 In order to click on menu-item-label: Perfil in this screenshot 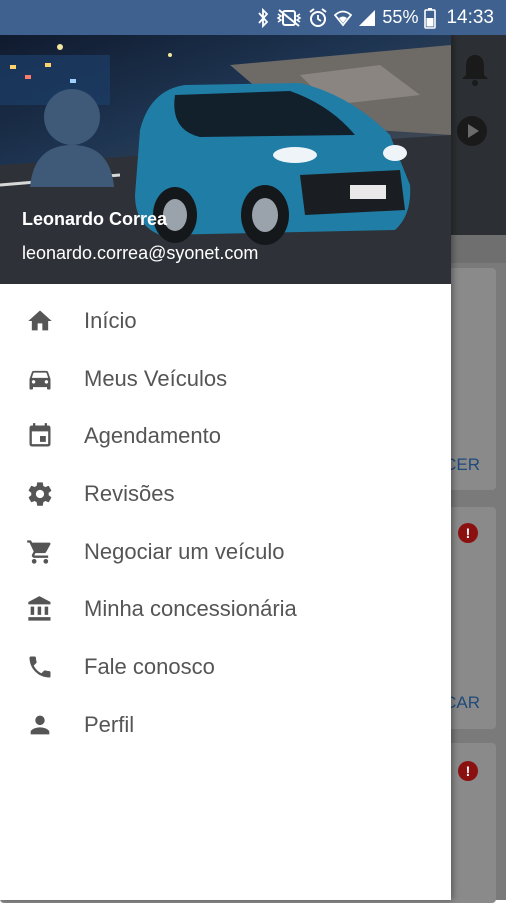, I will do `click(109, 724)`.